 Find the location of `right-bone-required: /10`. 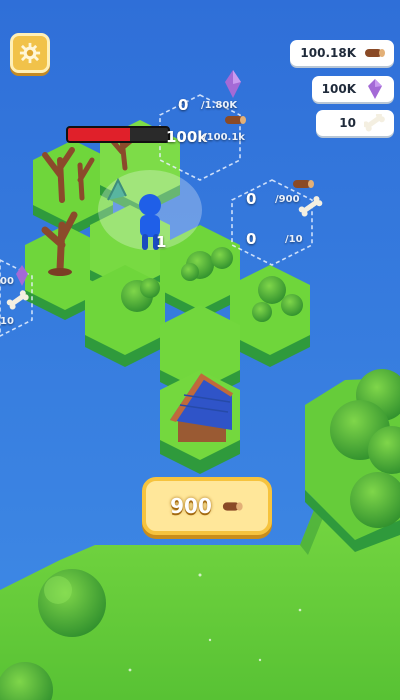

right-bone-required: /10 is located at coordinates (294, 239).